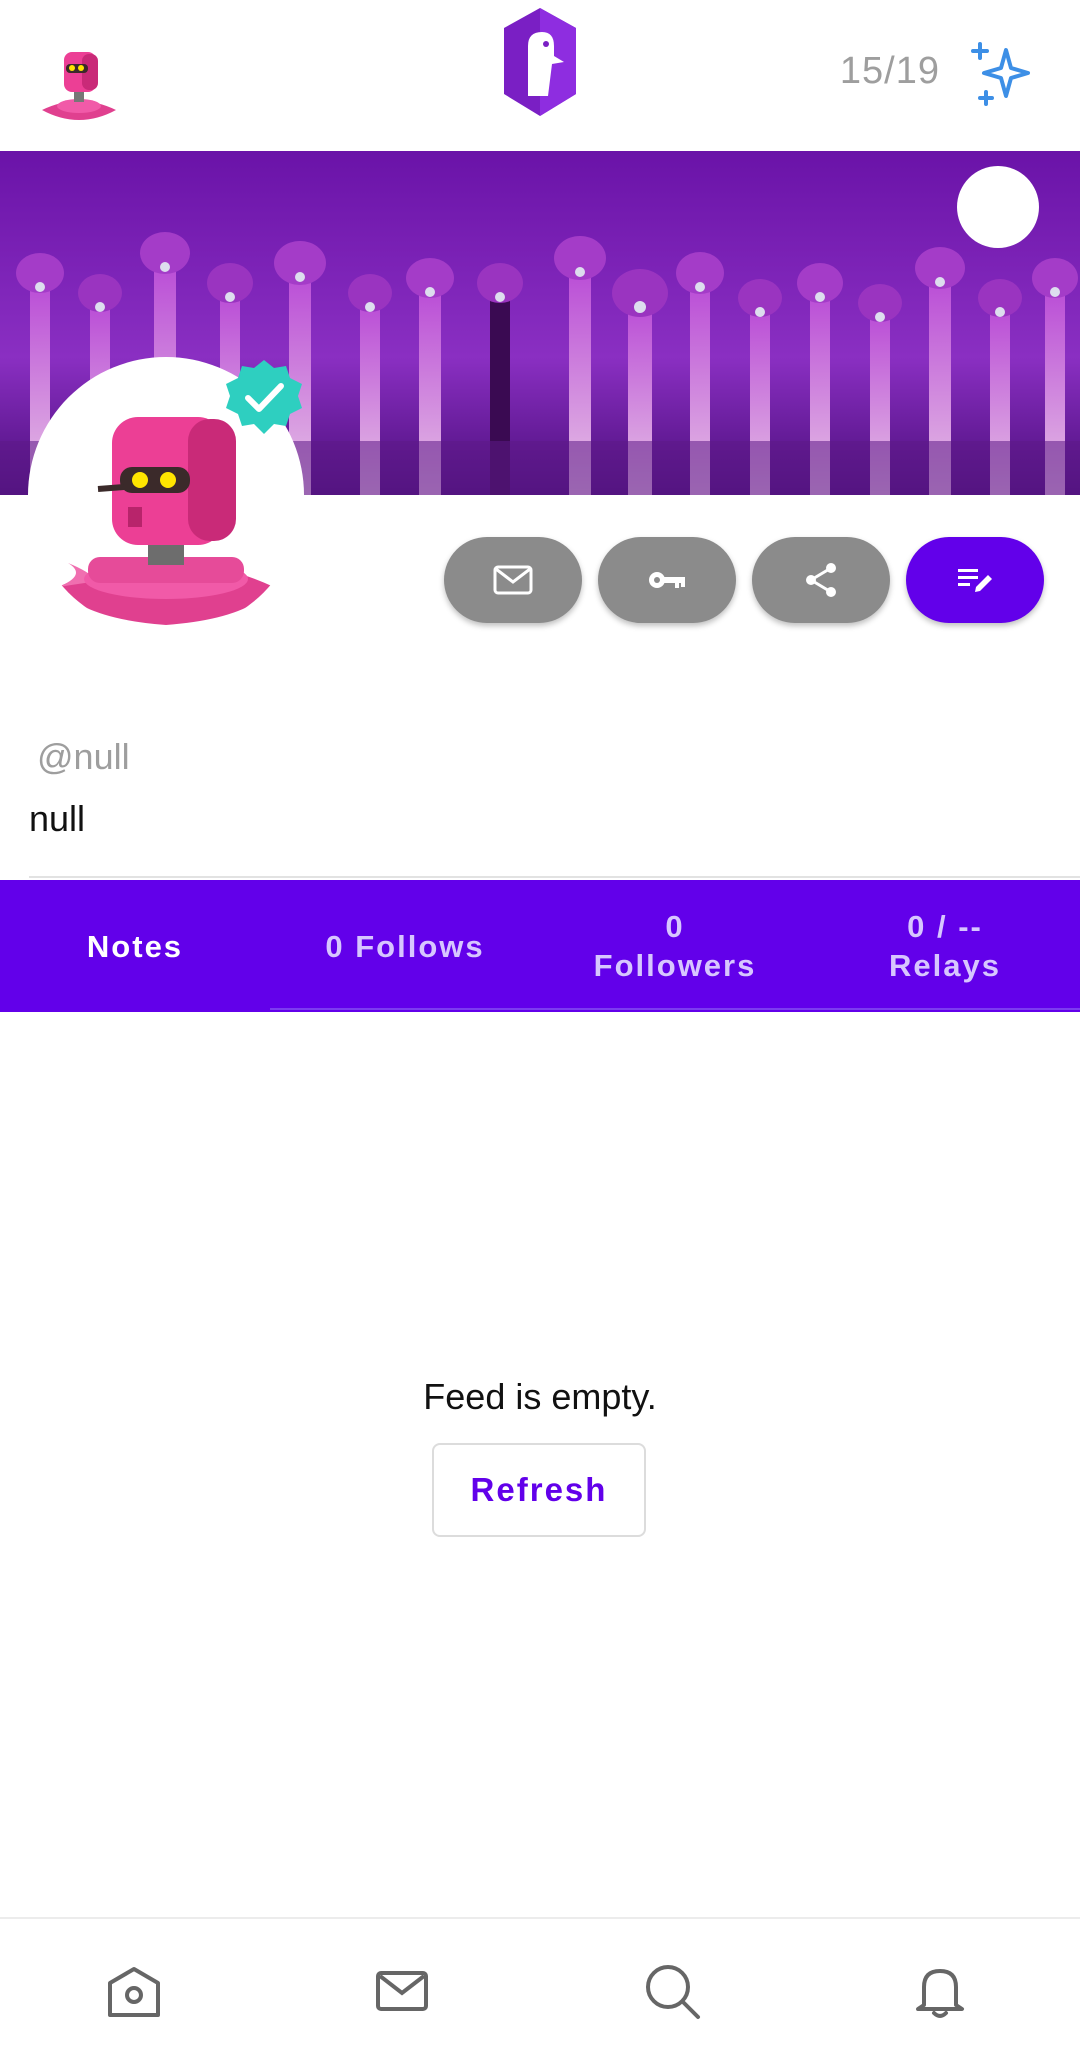 The height and width of the screenshot is (2067, 1080). I want to click on top-app-bar: 15/19, so click(540, 75).